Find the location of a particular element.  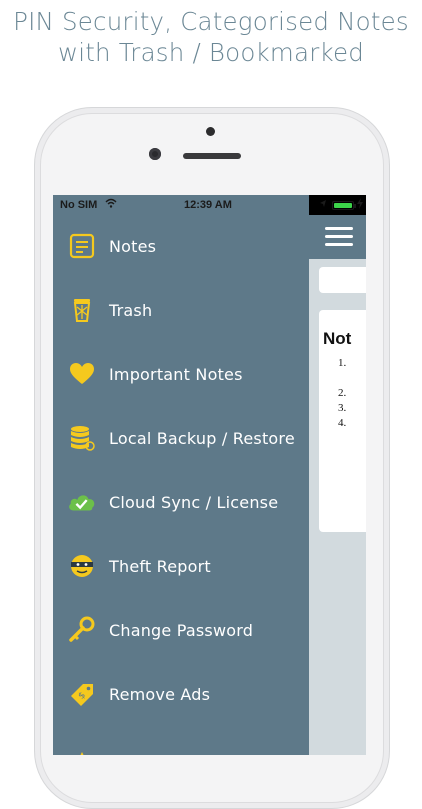

top-bar is located at coordinates (337, 237).